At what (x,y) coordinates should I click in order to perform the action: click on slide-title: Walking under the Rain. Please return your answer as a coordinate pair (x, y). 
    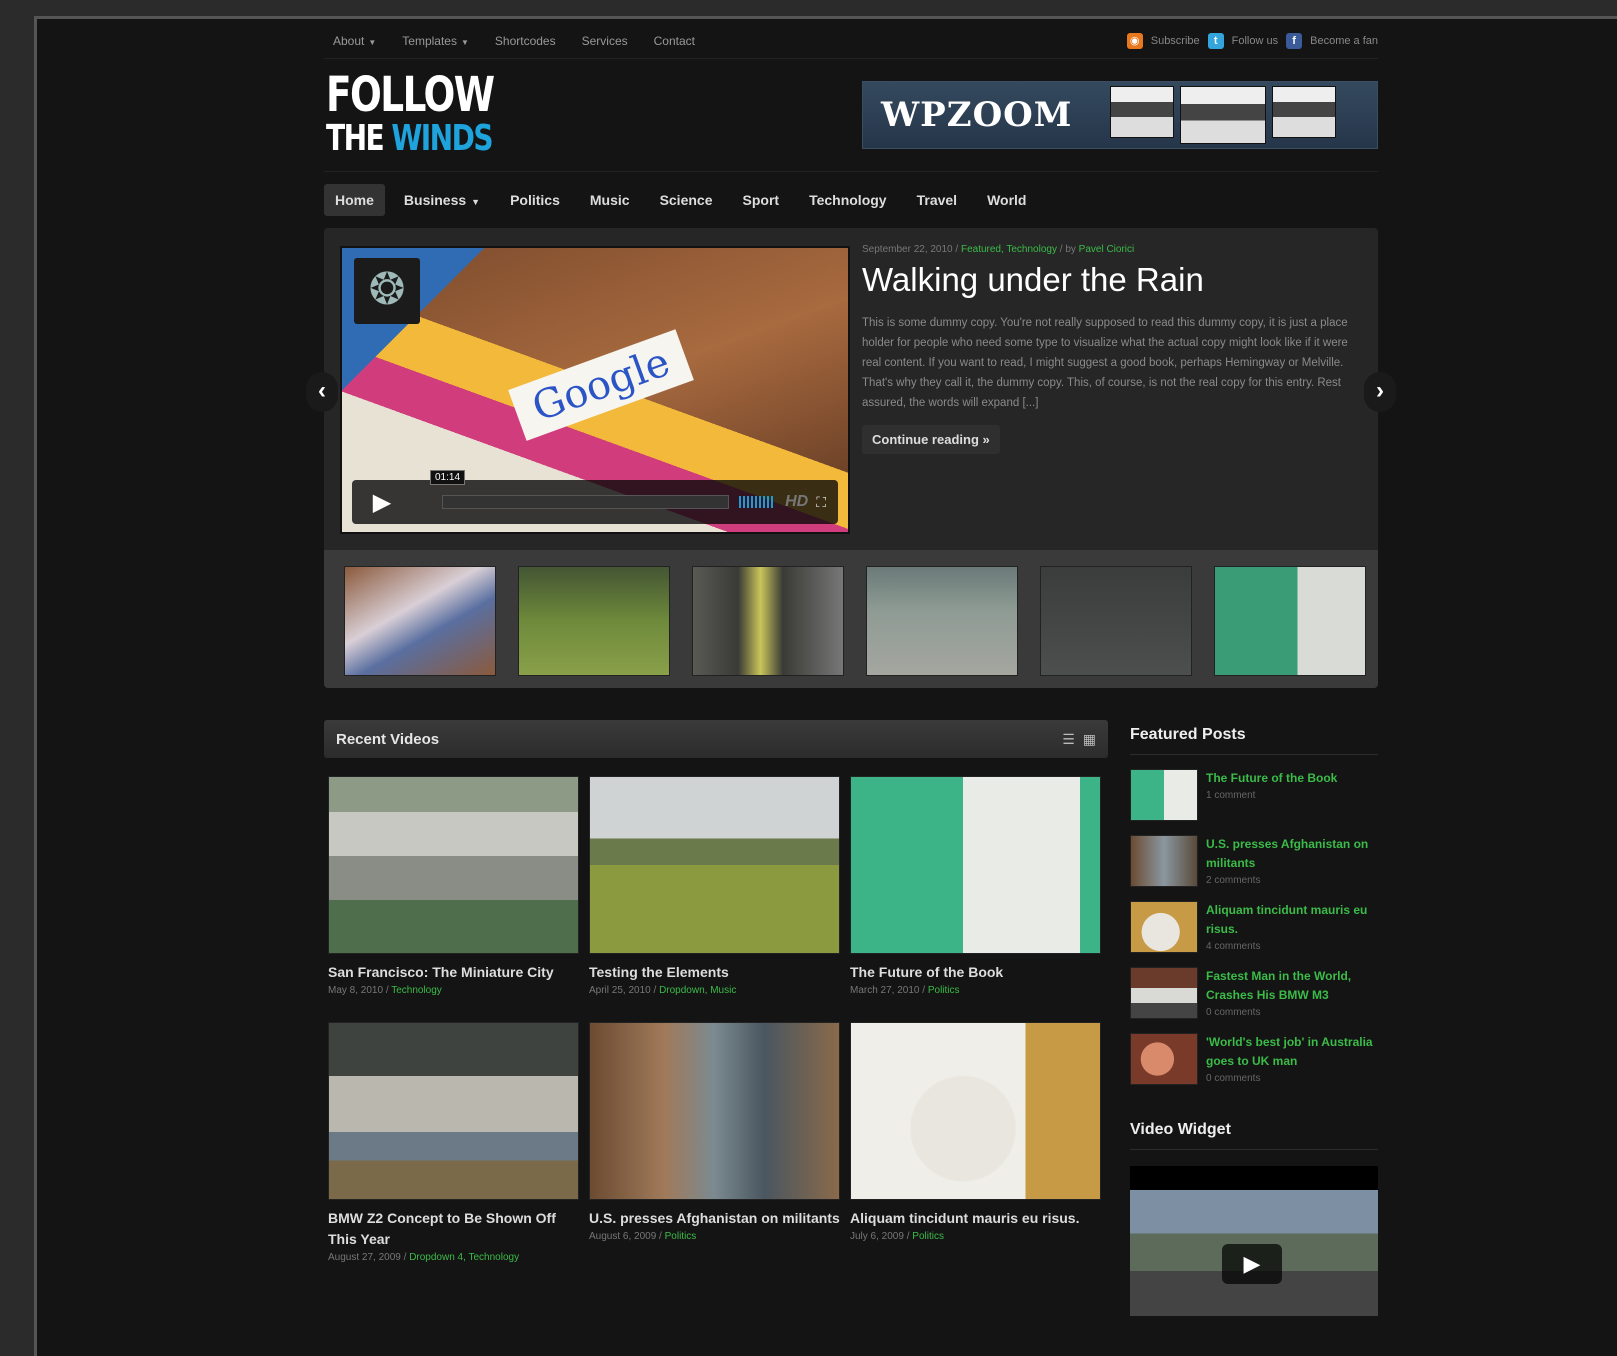
    Looking at the image, I should click on (1107, 280).